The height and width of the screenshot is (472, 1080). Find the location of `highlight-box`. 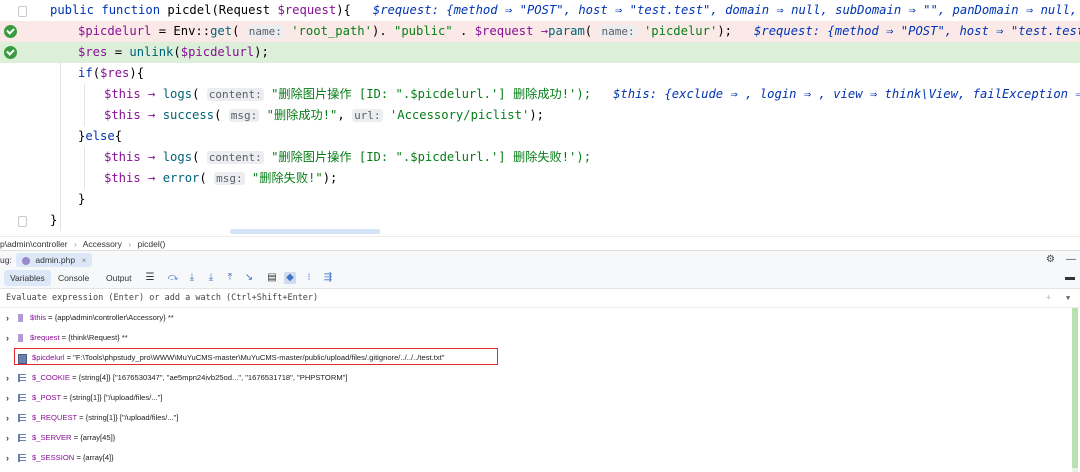

highlight-box is located at coordinates (256, 356).